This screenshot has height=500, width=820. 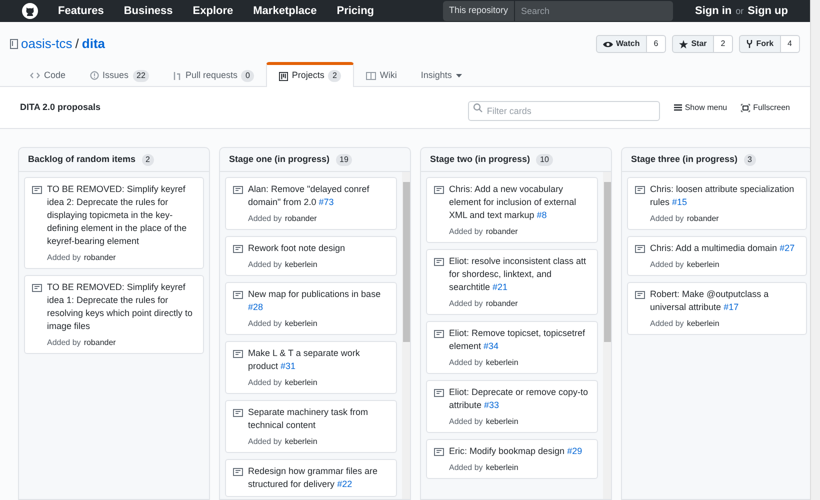 I want to click on note-card: TO BE REMOVED: Simplify keyref idea 1: Deprecate the rules for resolving keys which point directly to image files Added by robander, so click(x=114, y=314).